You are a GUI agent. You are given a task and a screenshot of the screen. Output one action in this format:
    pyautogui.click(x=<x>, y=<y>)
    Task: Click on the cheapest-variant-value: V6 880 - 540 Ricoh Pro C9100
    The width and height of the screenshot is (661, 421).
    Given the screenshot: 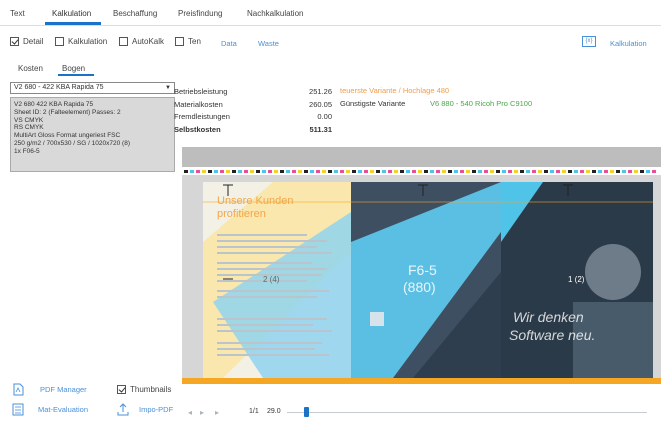 What is the action you would take?
    pyautogui.click(x=481, y=103)
    